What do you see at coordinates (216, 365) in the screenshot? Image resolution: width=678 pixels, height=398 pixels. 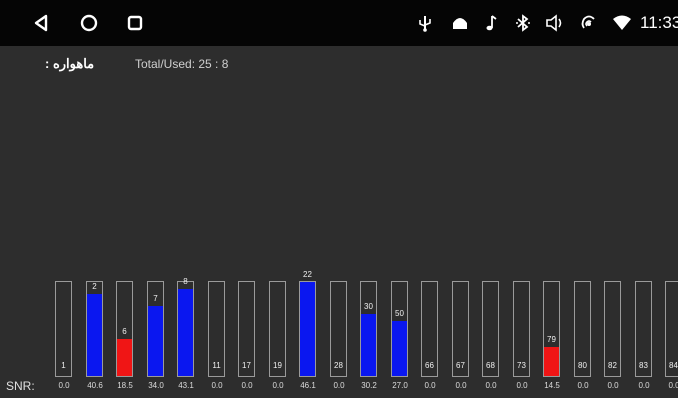 I see `satellite-prn-label: 11` at bounding box center [216, 365].